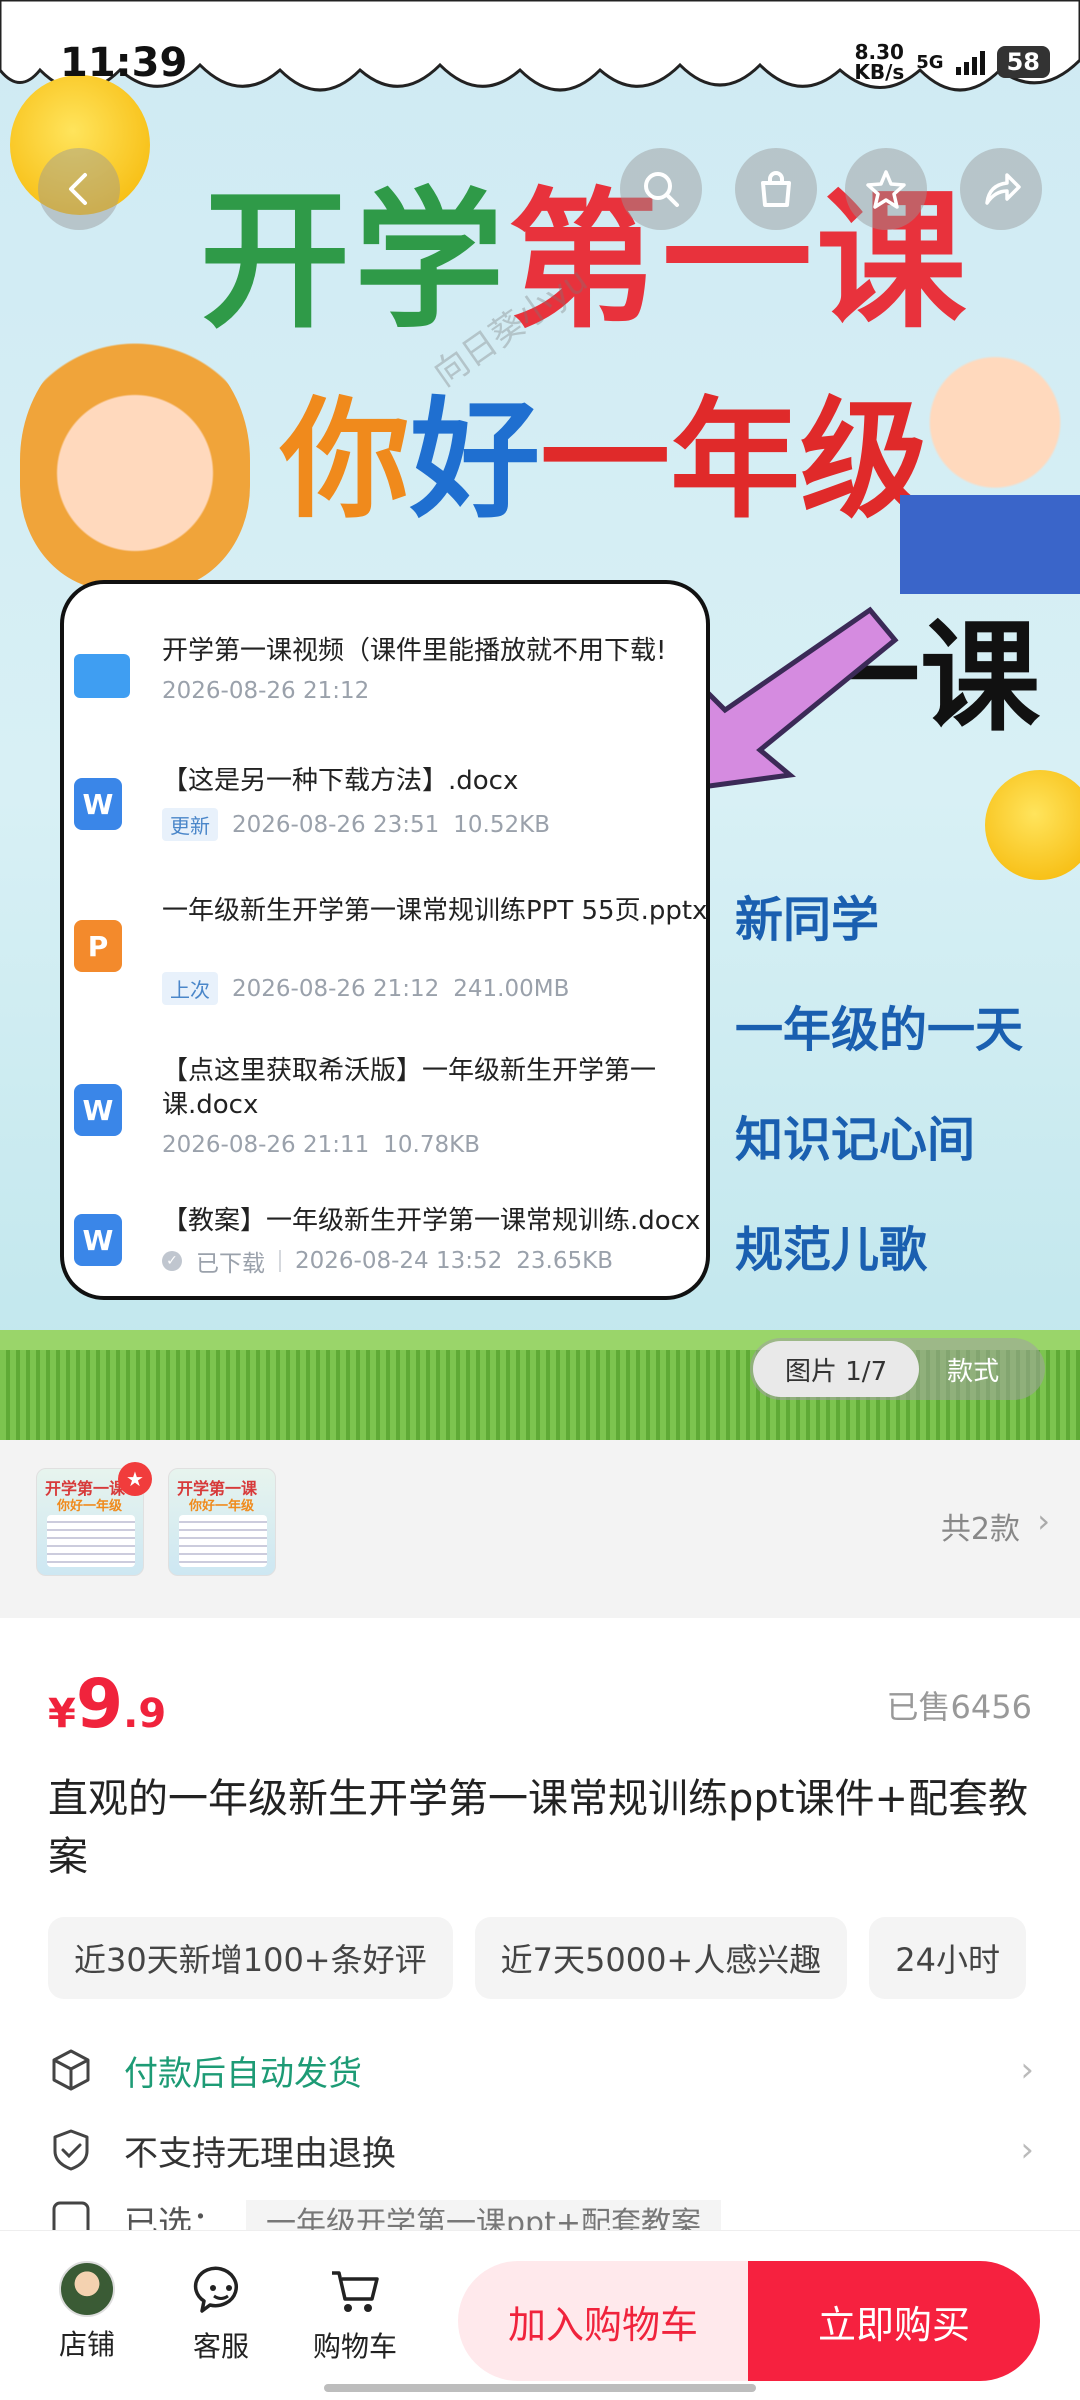  I want to click on status-bar: 11:39 8.30 KB/s 5G 58, so click(540, 70).